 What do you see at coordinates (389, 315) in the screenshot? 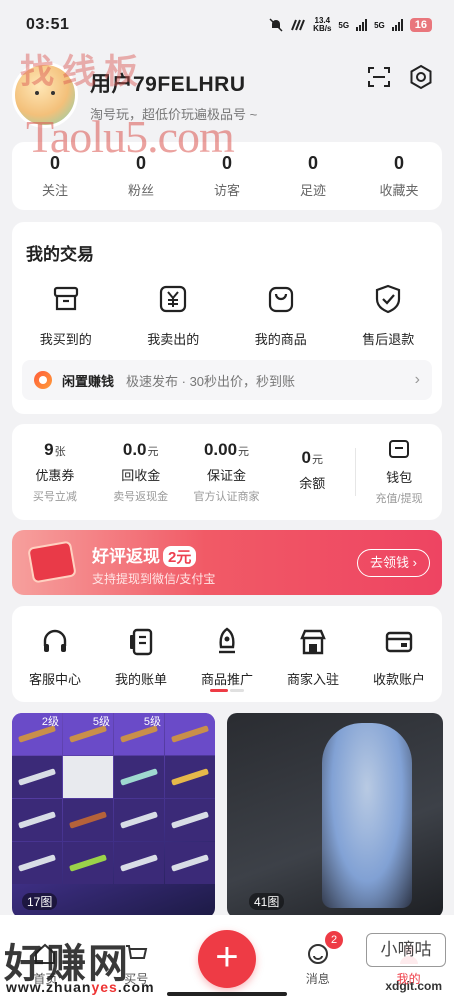
I see `trade-refund: 售后退款` at bounding box center [389, 315].